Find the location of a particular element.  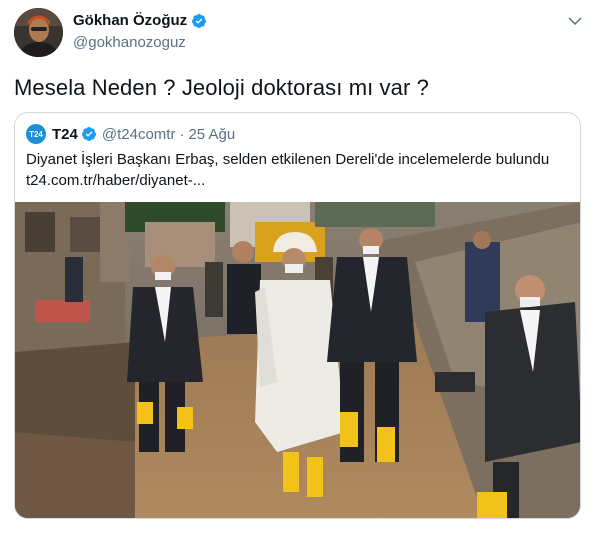

quoted-author-name: T24 is located at coordinates (65, 134).